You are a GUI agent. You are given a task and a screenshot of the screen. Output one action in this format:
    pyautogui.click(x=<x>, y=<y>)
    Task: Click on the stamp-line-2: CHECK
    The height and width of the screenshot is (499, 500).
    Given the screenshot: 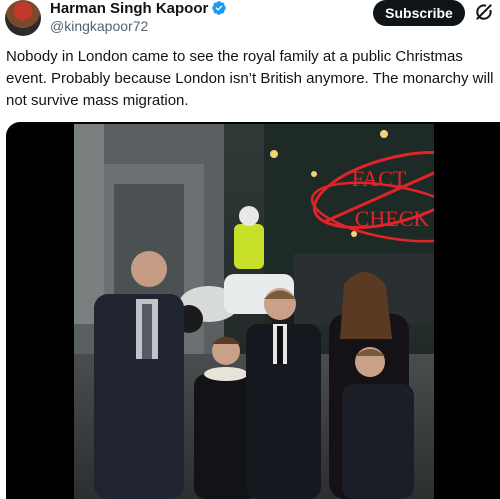 What is the action you would take?
    pyautogui.click(x=392, y=218)
    